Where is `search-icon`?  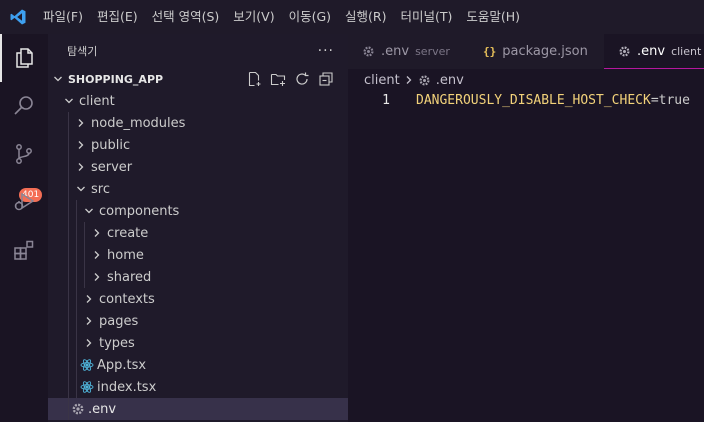
search-icon is located at coordinates (24, 106).